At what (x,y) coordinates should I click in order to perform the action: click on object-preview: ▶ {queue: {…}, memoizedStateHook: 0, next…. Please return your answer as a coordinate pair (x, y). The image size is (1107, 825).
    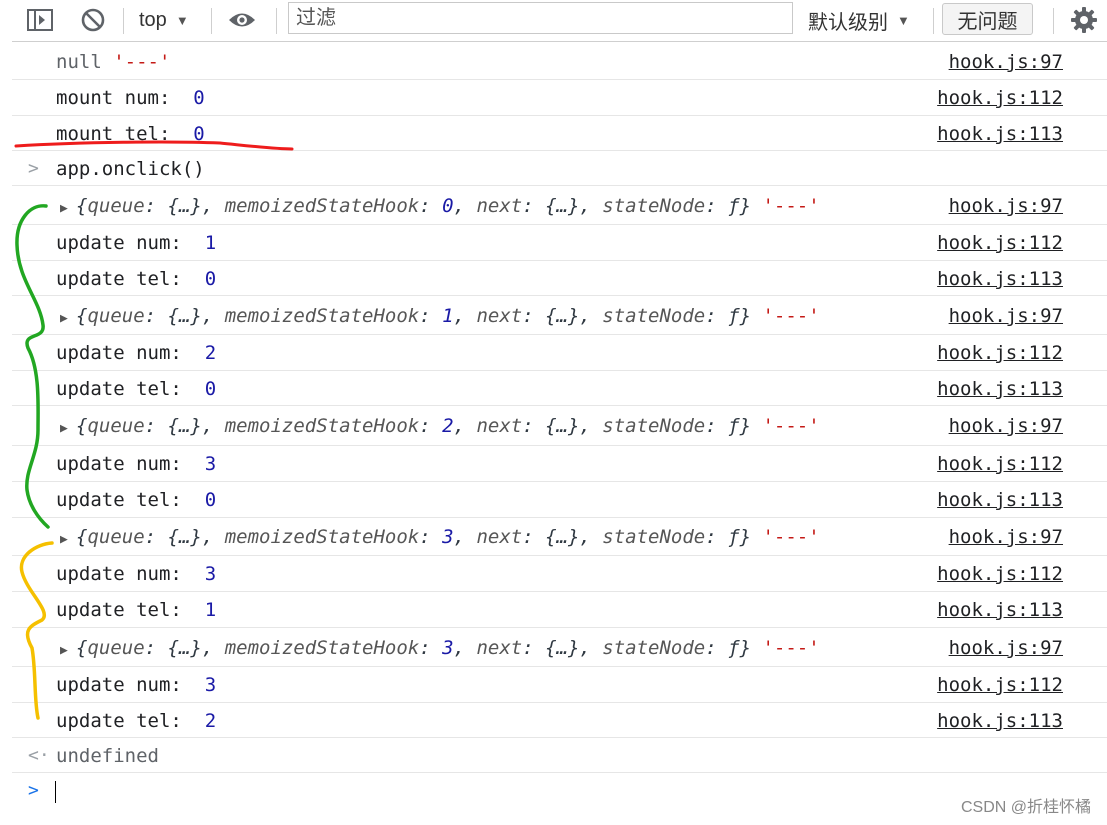
    Looking at the image, I should click on (440, 206).